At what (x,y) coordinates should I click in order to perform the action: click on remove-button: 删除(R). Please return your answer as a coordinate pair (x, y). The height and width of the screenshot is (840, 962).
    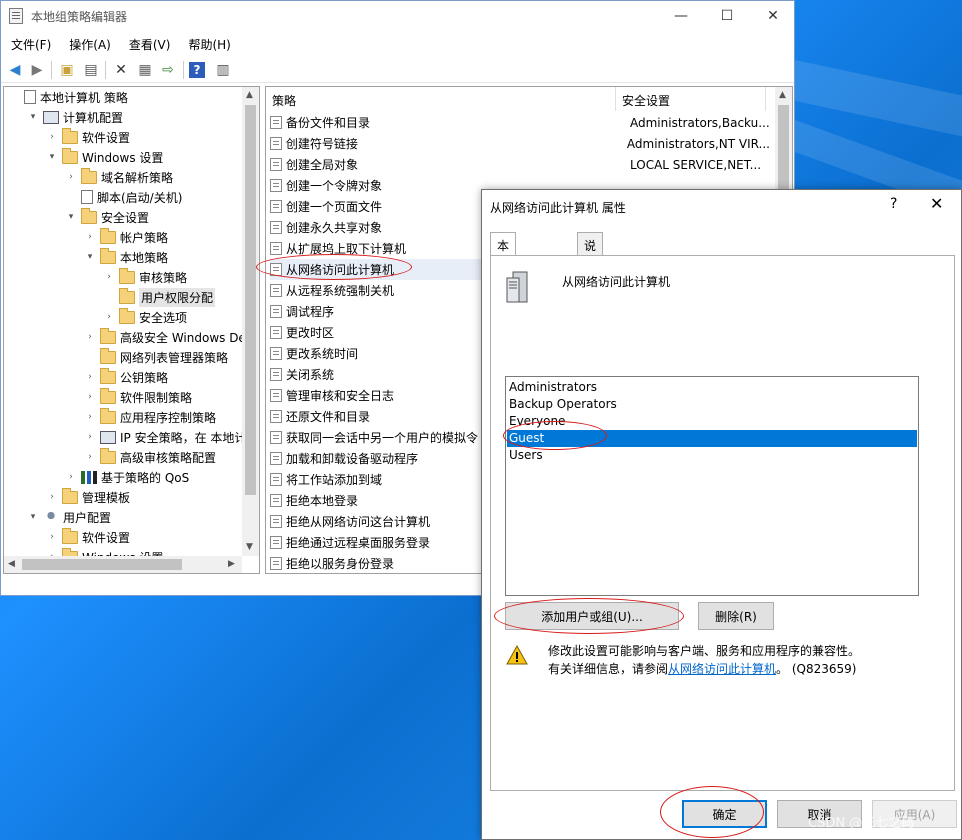
    Looking at the image, I should click on (736, 616).